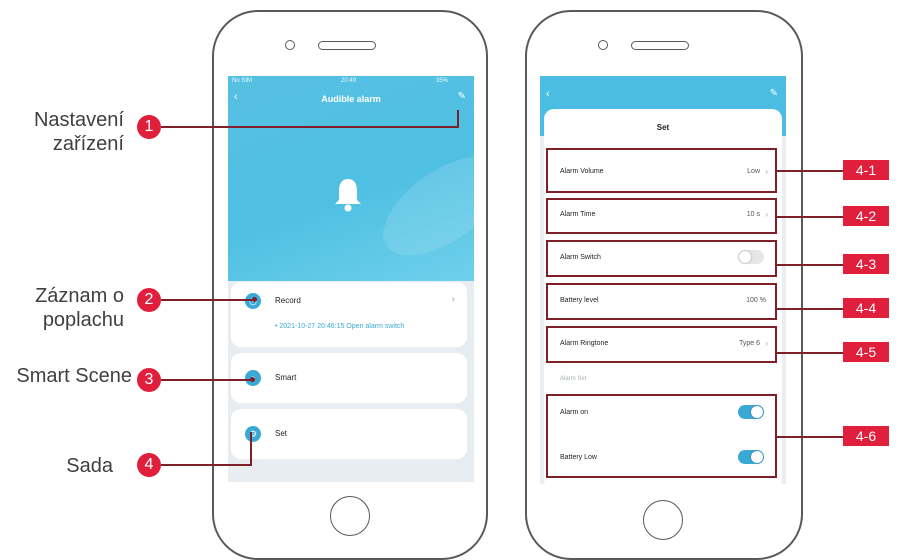  Describe the element at coordinates (281, 433) in the screenshot. I see `set-label: Set` at that location.